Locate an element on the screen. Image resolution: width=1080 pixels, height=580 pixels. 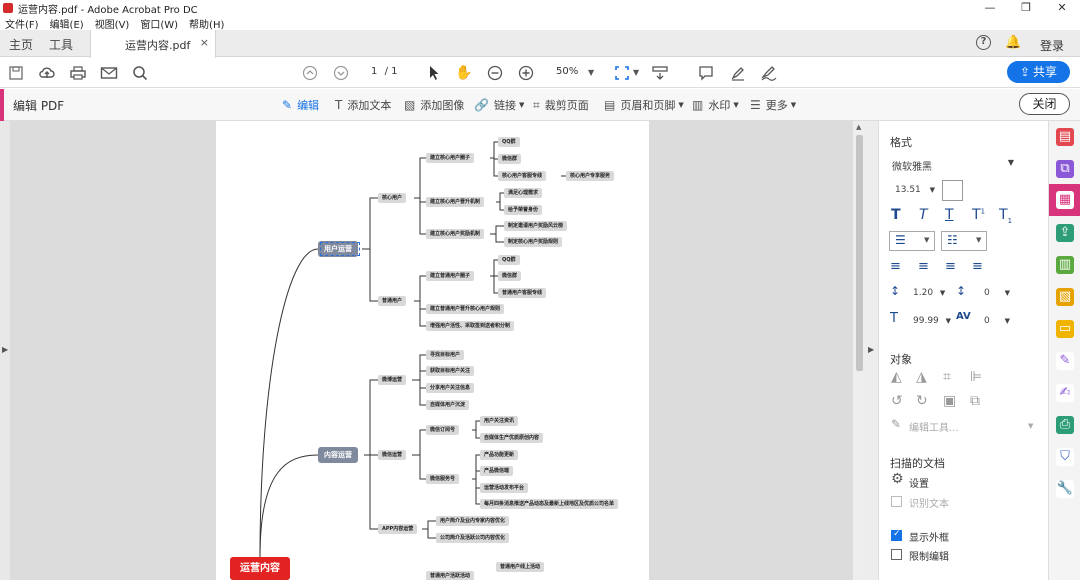
sign-icon is located at coordinates (769, 73).